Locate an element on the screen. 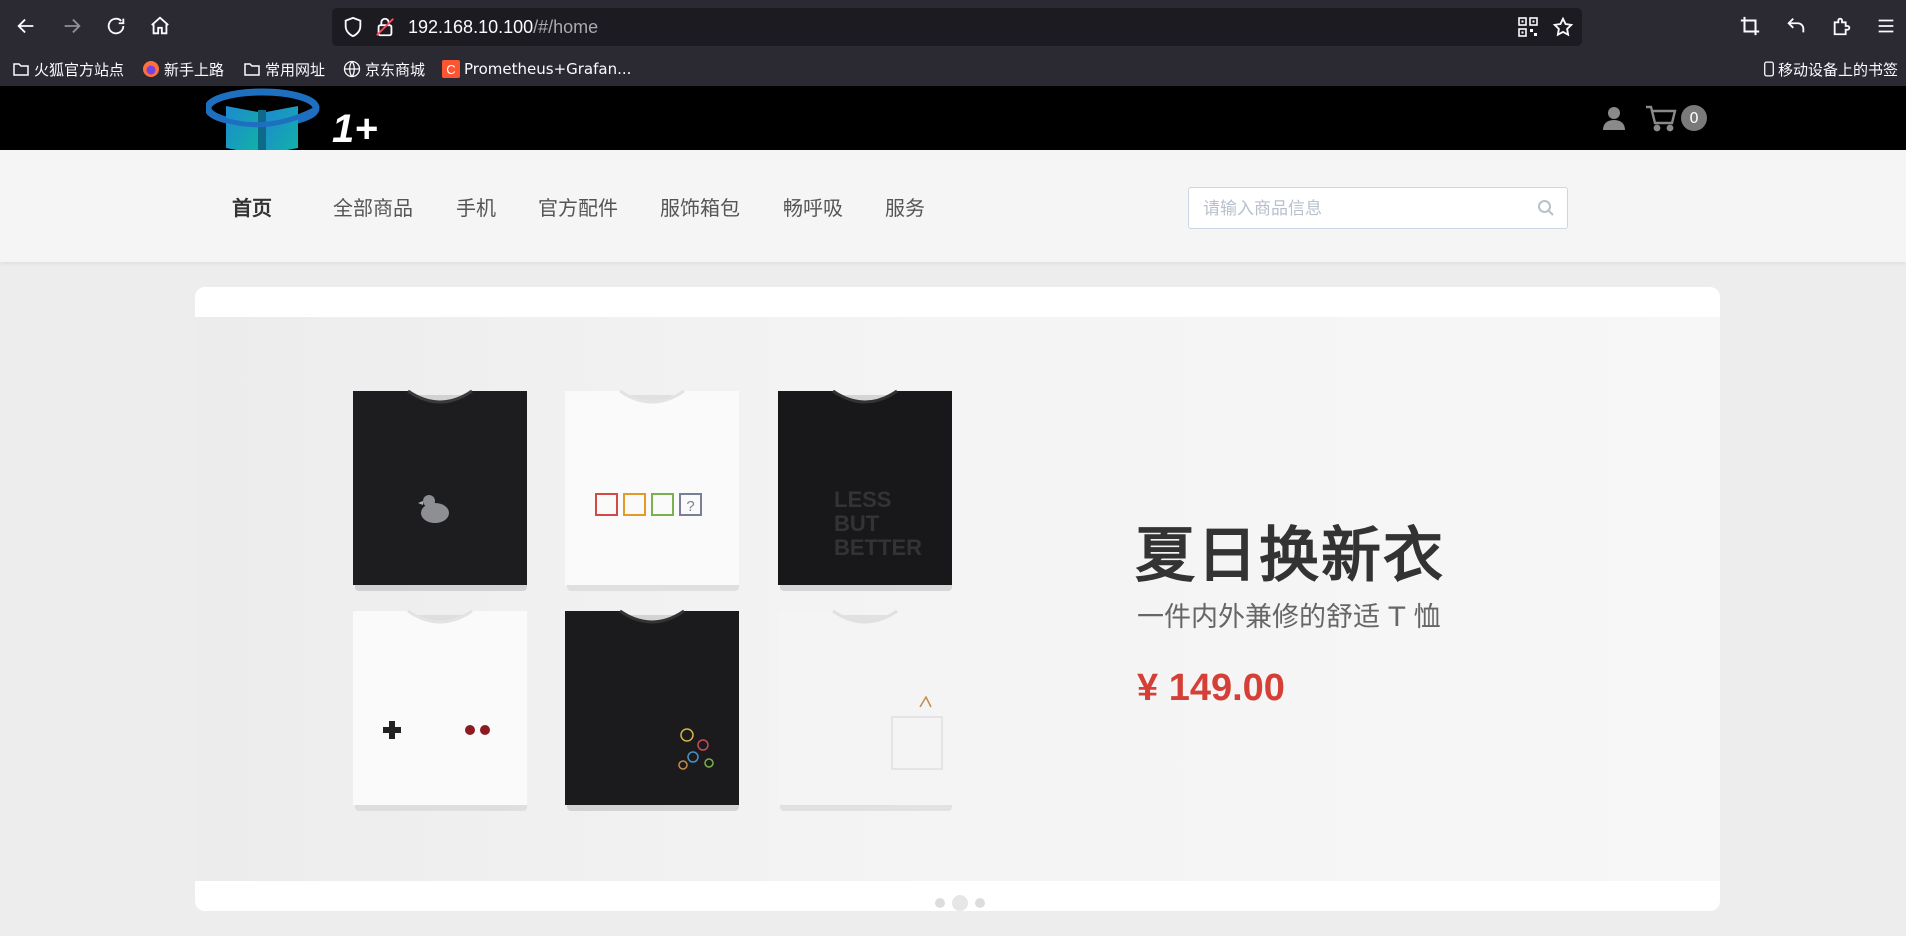 The width and height of the screenshot is (1906, 936). nav-apparel-bags: 服饰箱包 is located at coordinates (700, 208).